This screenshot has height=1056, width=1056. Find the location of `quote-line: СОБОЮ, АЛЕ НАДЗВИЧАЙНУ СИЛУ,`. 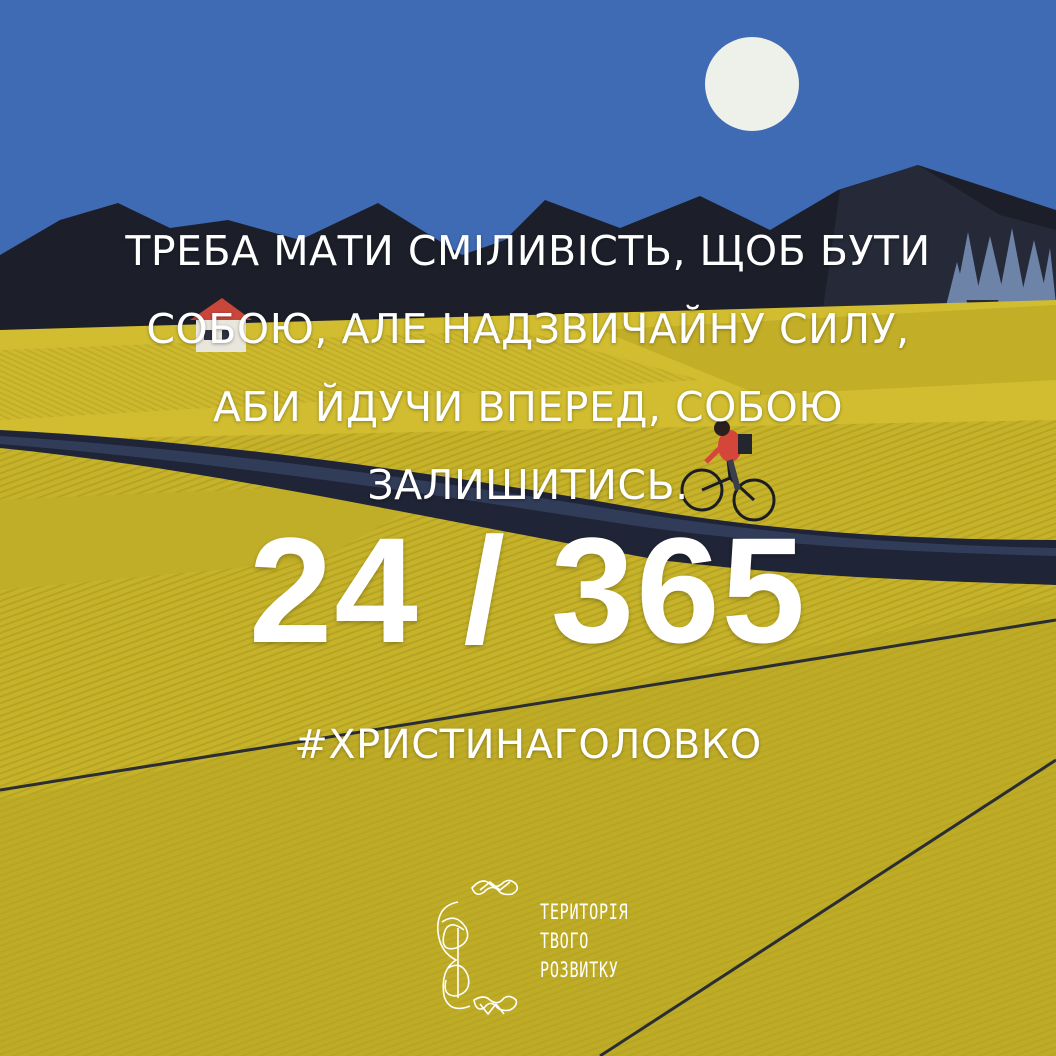

quote-line: СОБОЮ, АЛЕ НАДЗВИЧАЙНУ СИЛУ, is located at coordinates (528, 329).